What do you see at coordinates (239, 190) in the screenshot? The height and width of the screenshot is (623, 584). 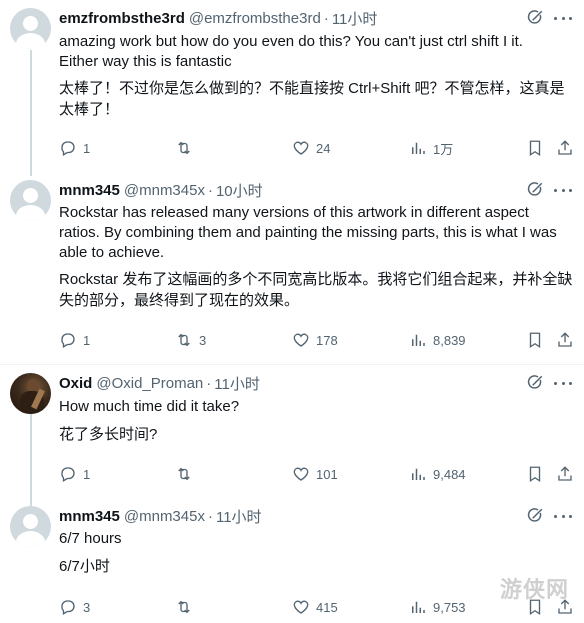 I see `timestamp: 10小时` at bounding box center [239, 190].